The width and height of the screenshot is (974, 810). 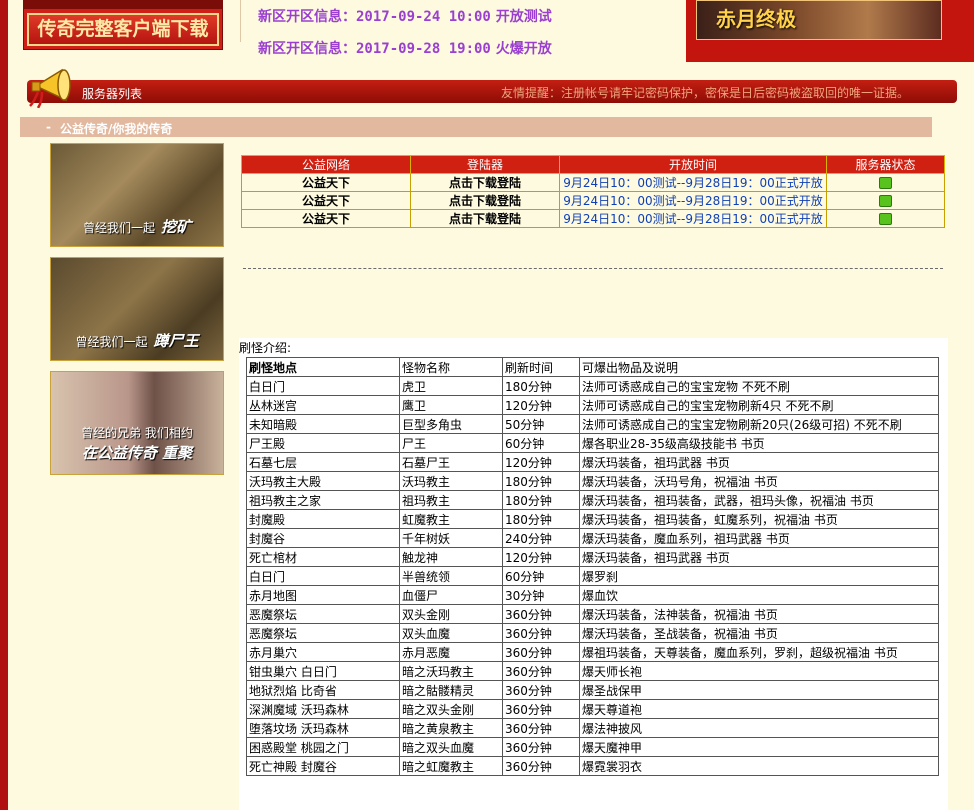 What do you see at coordinates (541, 538) in the screenshot?
I see `refresh-time: 240分钟` at bounding box center [541, 538].